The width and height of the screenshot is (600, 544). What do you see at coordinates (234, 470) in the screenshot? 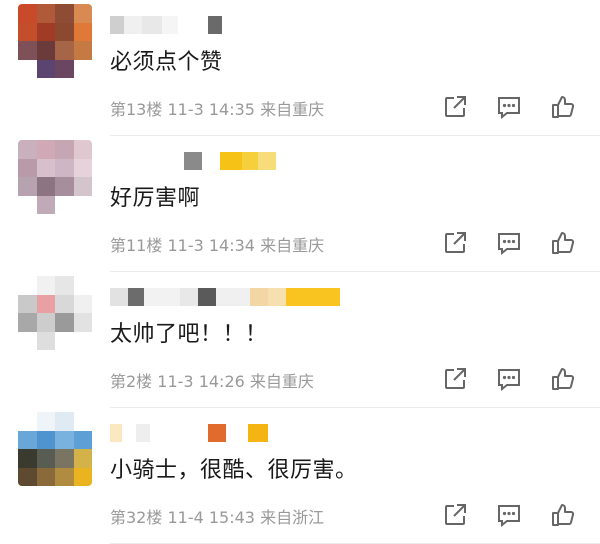
I see `comment-text: 小骑士，很酷、很厉害。` at bounding box center [234, 470].